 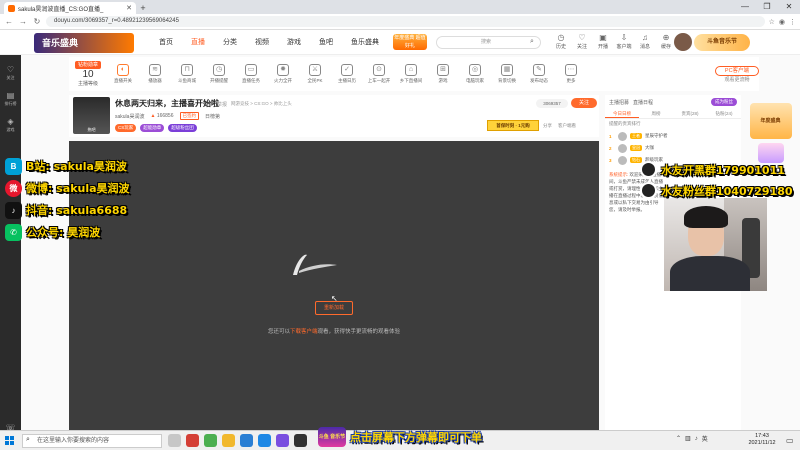 What do you see at coordinates (582, 41) in the screenshot?
I see `header-follow: ♡ 关注` at bounding box center [582, 41].